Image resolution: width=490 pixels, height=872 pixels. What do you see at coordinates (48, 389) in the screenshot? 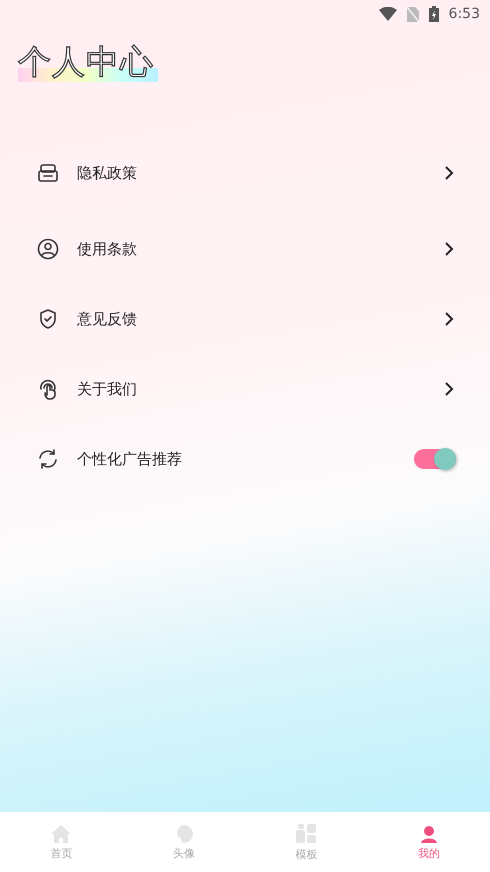
I see `hand-icon` at bounding box center [48, 389].